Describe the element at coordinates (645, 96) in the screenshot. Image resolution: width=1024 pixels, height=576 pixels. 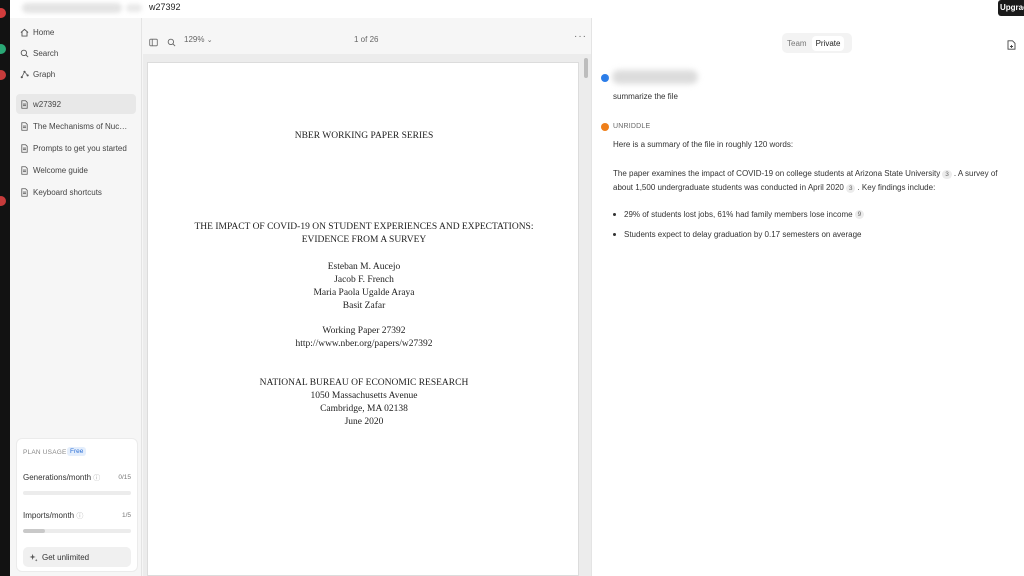
I see `user-message: summarize the file` at that location.